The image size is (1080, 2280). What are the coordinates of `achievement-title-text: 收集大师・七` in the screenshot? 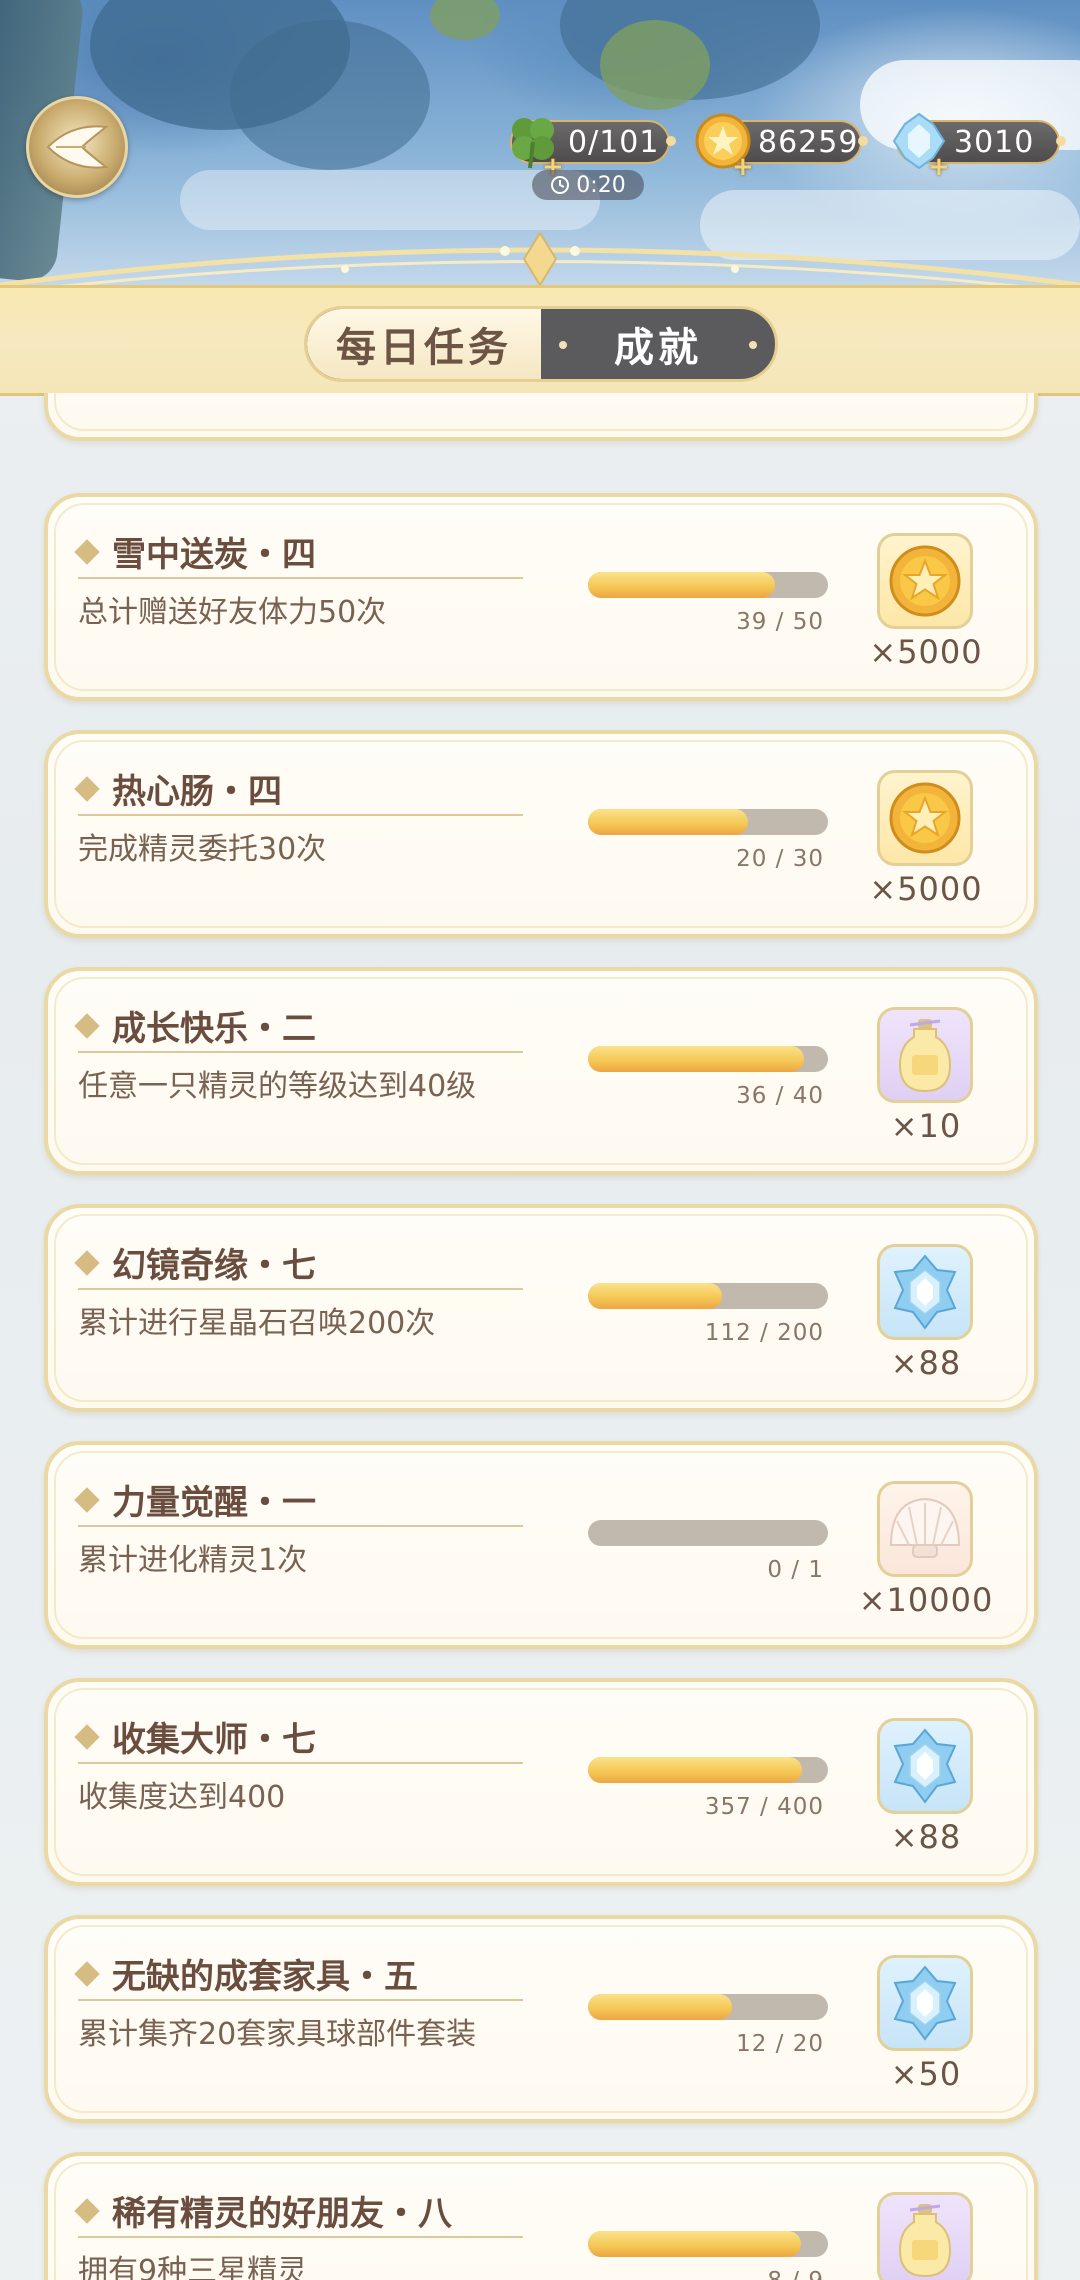 It's located at (214, 1740).